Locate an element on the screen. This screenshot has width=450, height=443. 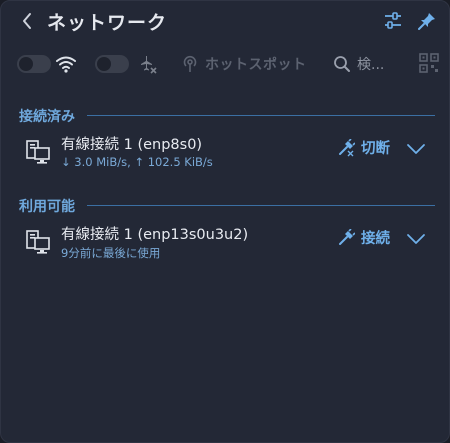
pin-icon is located at coordinates (426, 21).